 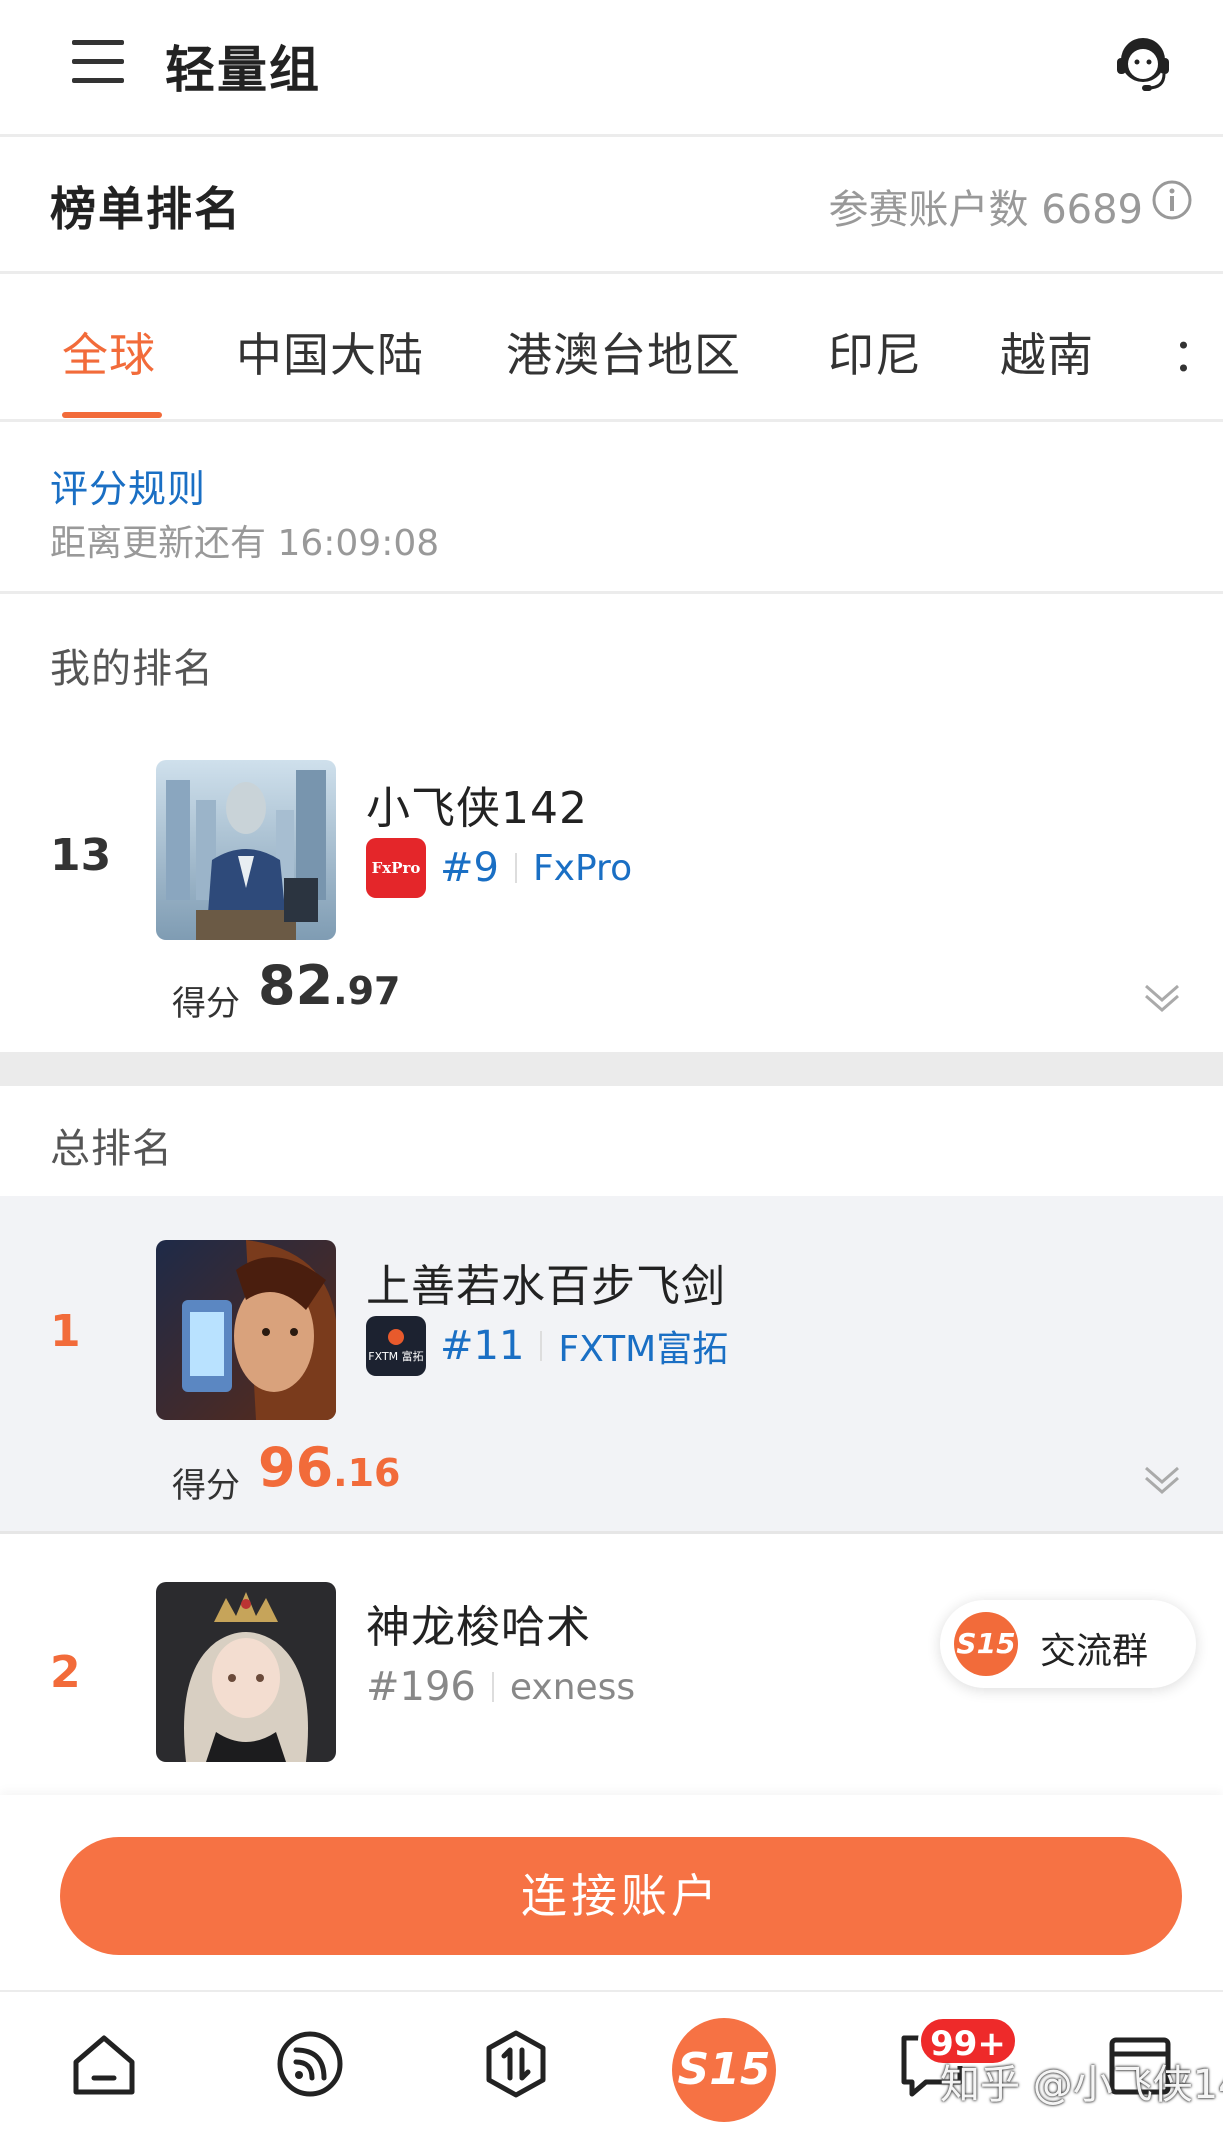 I want to click on score-value: 82.97, so click(x=329, y=985).